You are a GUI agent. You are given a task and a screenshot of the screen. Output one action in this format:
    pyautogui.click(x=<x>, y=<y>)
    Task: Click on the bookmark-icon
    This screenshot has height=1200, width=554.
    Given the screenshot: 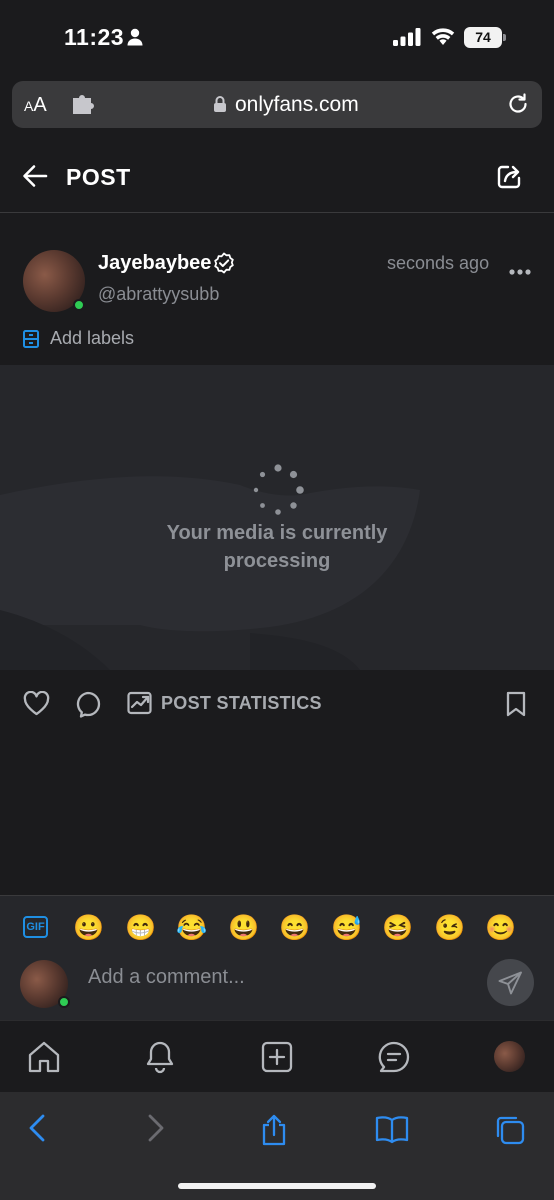 What is the action you would take?
    pyautogui.click(x=516, y=706)
    